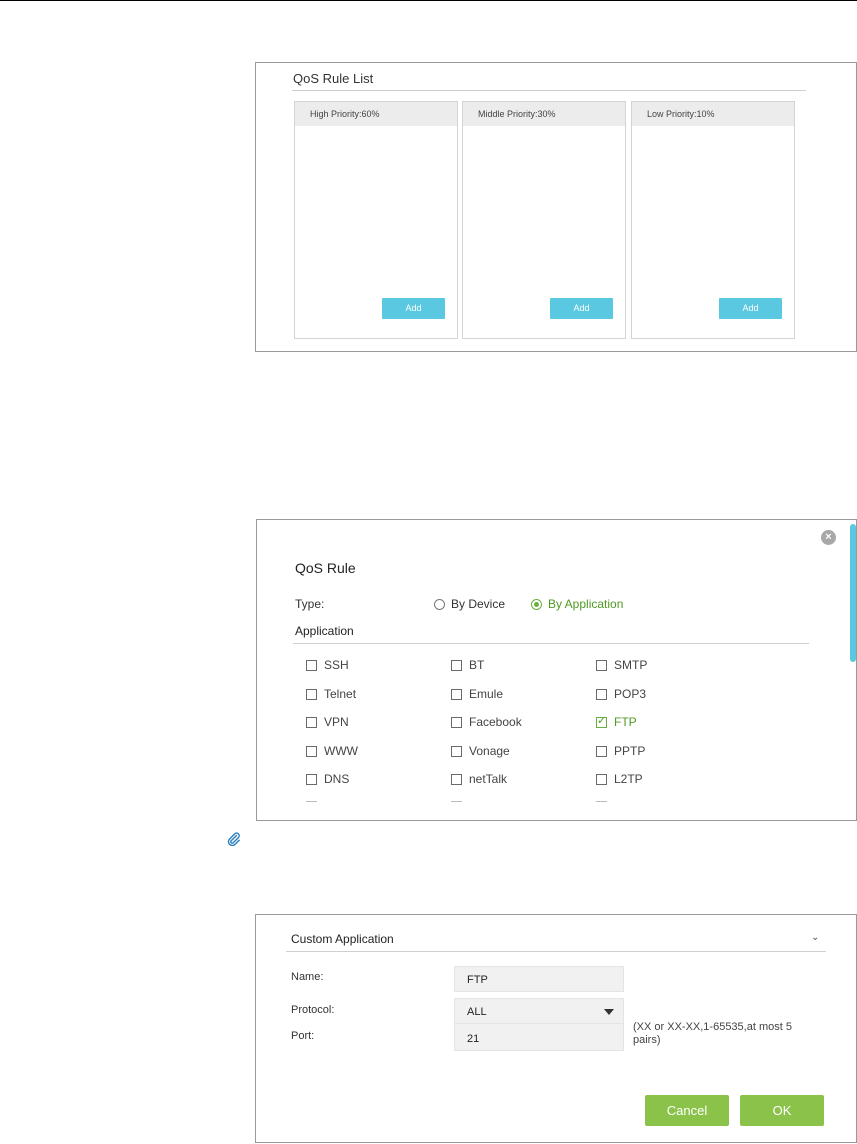 The image size is (857, 1144). Describe the element at coordinates (342, 939) in the screenshot. I see `custom-application-title: Custom Application` at that location.